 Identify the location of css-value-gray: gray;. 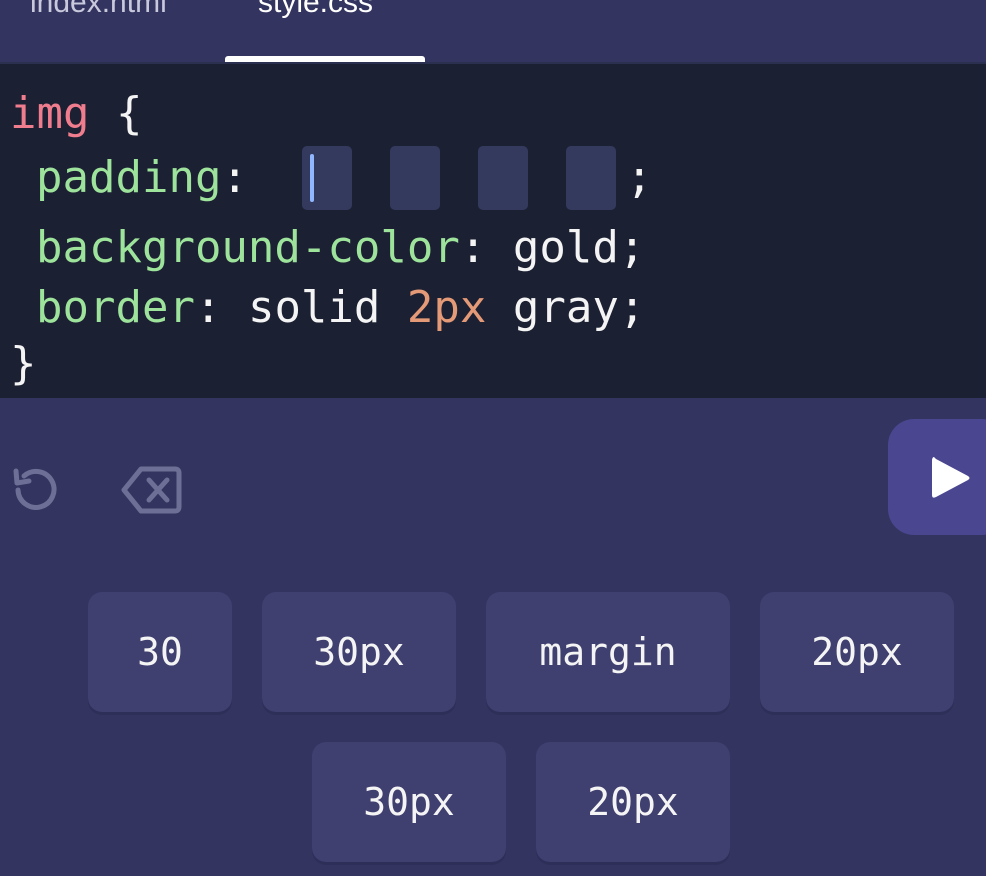
(579, 307).